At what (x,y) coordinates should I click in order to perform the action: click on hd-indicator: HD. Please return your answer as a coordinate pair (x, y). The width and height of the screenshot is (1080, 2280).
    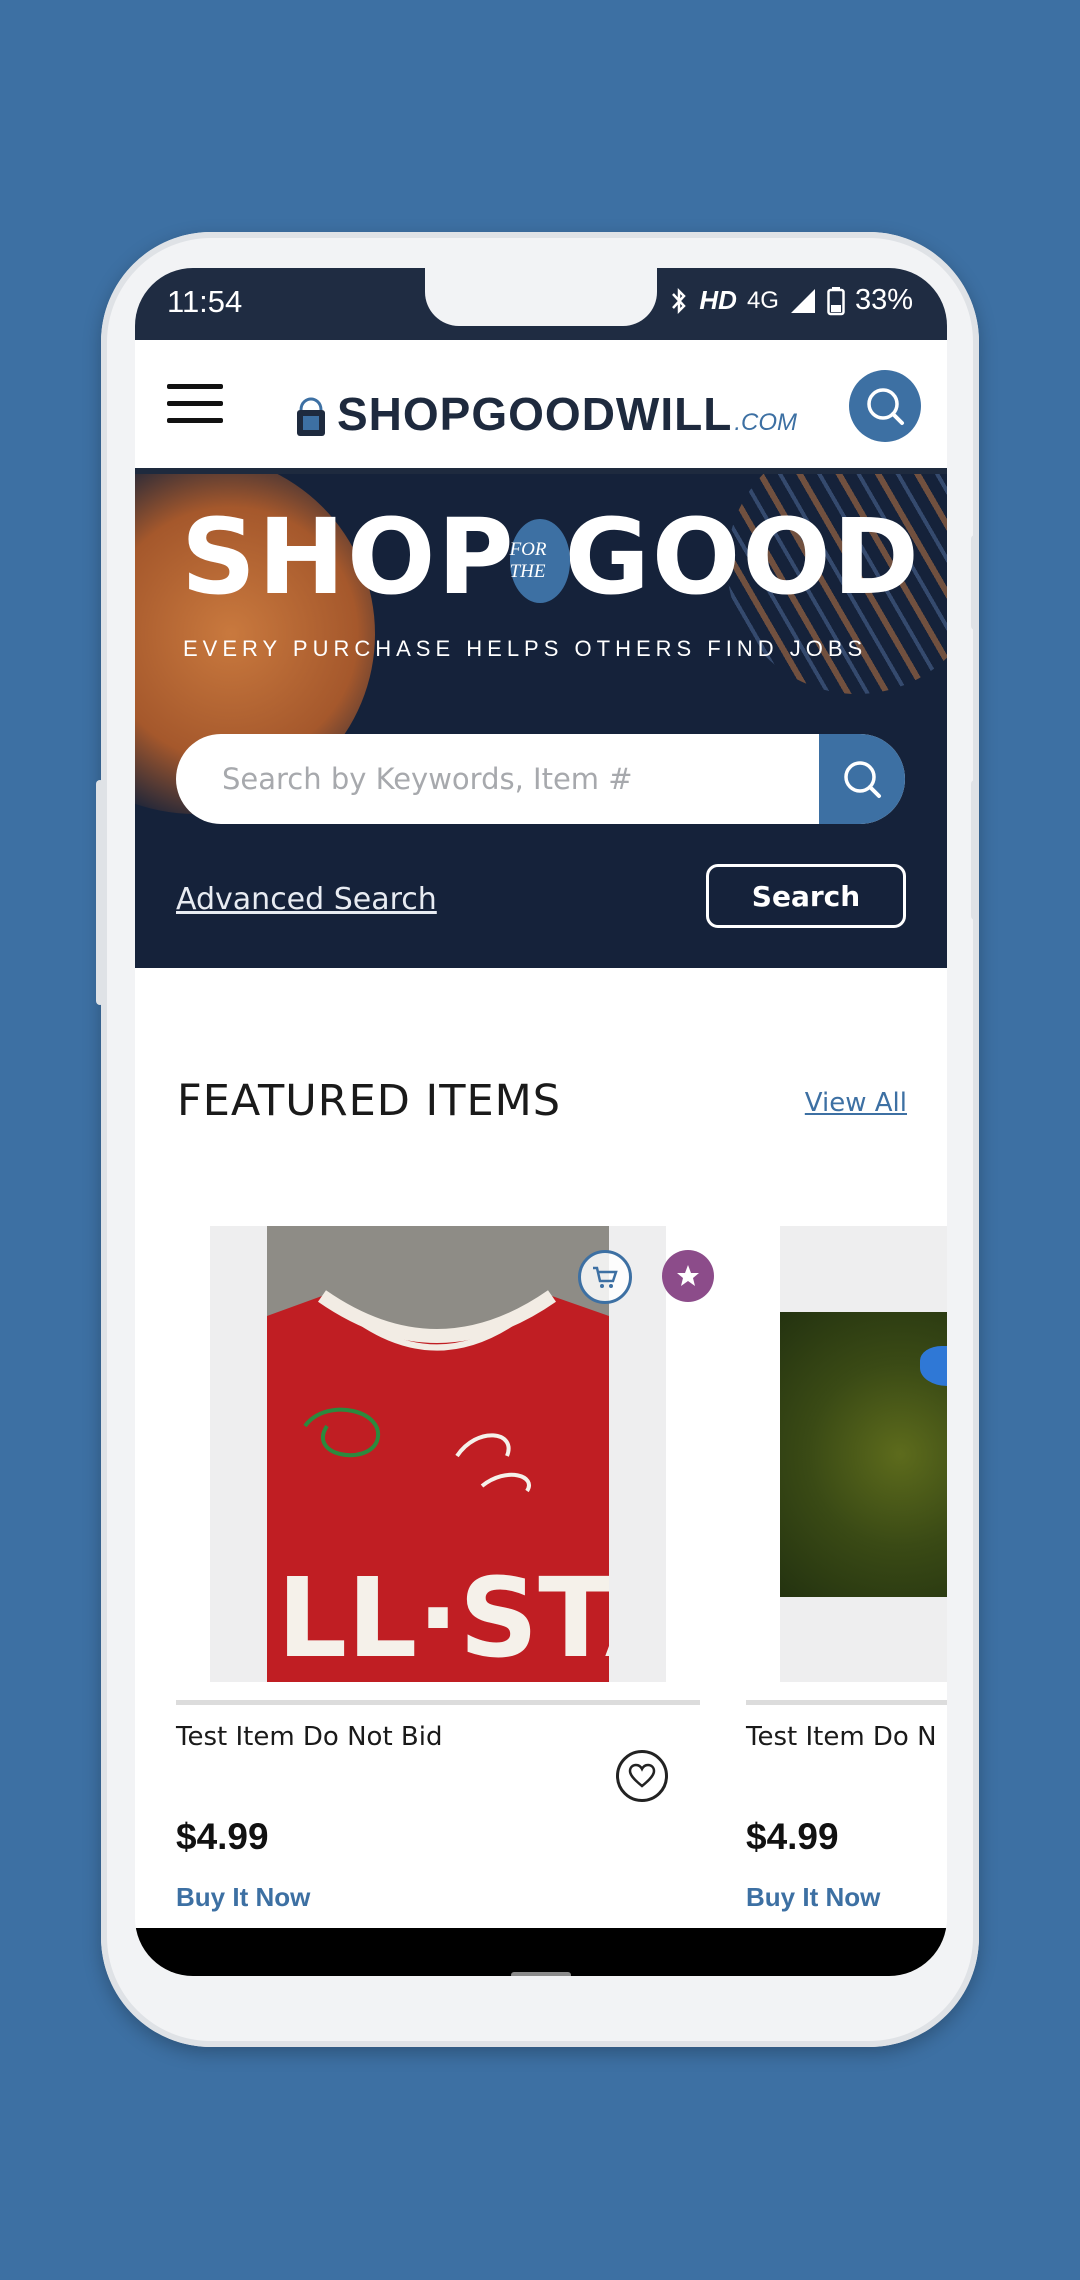
    Looking at the image, I should click on (718, 300).